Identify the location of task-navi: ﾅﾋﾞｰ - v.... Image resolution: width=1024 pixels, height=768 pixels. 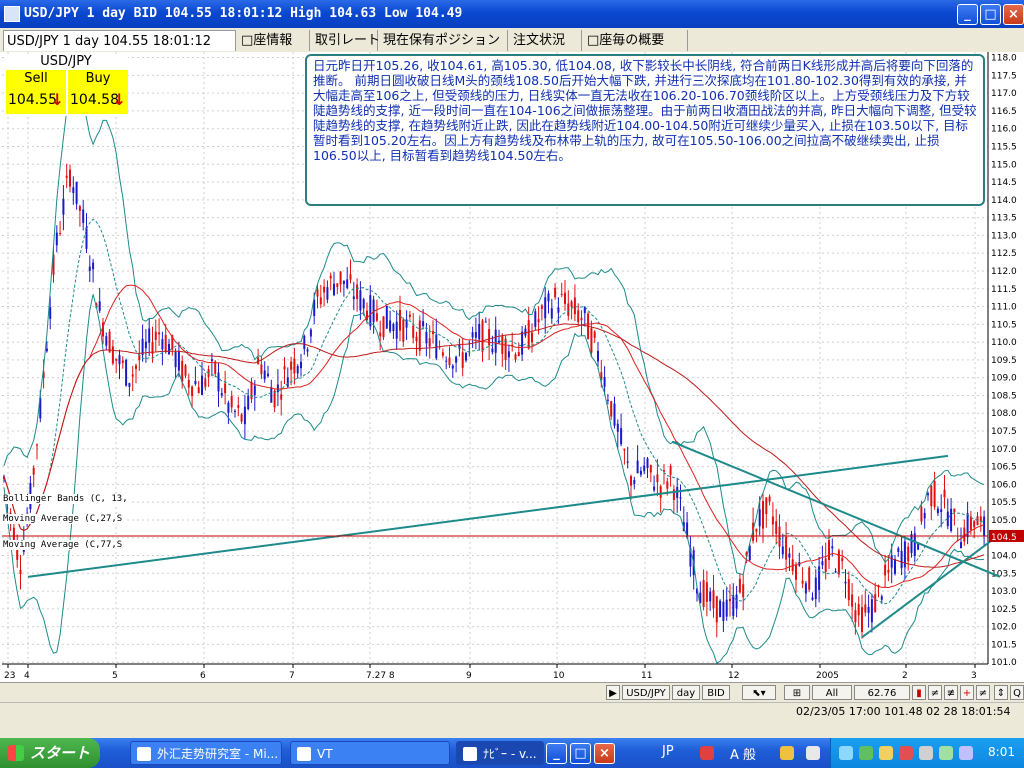
(500, 753).